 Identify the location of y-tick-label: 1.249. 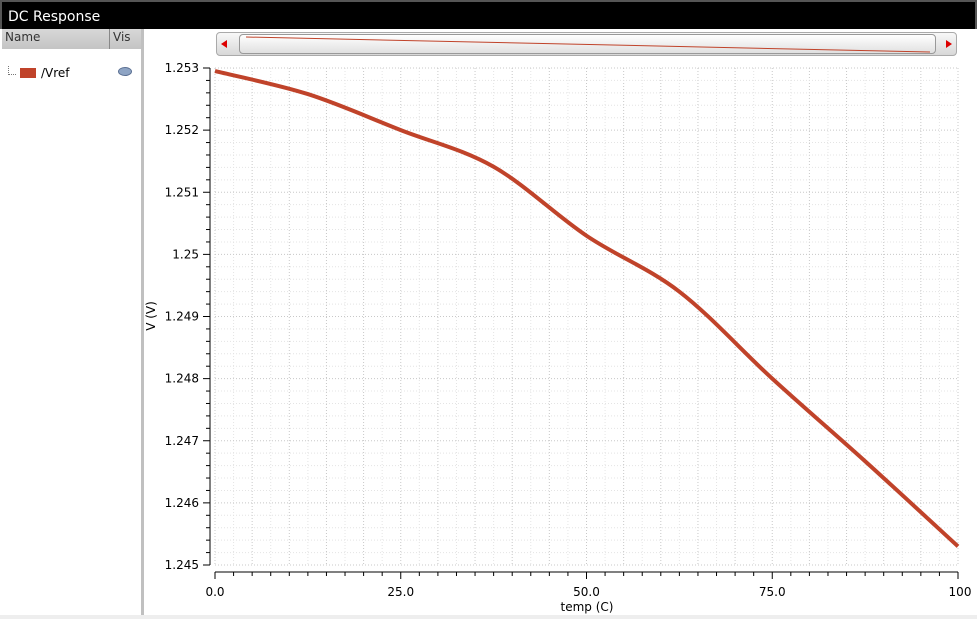
(182, 317).